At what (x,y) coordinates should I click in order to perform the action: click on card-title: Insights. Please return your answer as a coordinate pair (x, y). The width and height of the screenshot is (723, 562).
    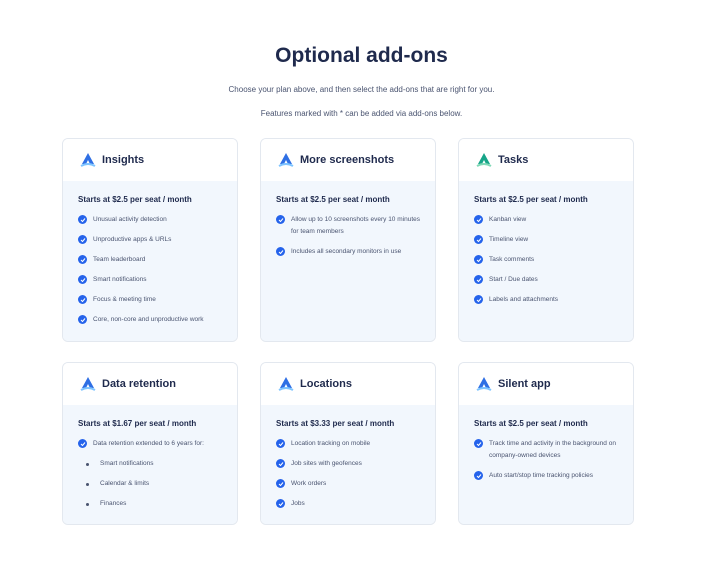
    Looking at the image, I should click on (123, 160).